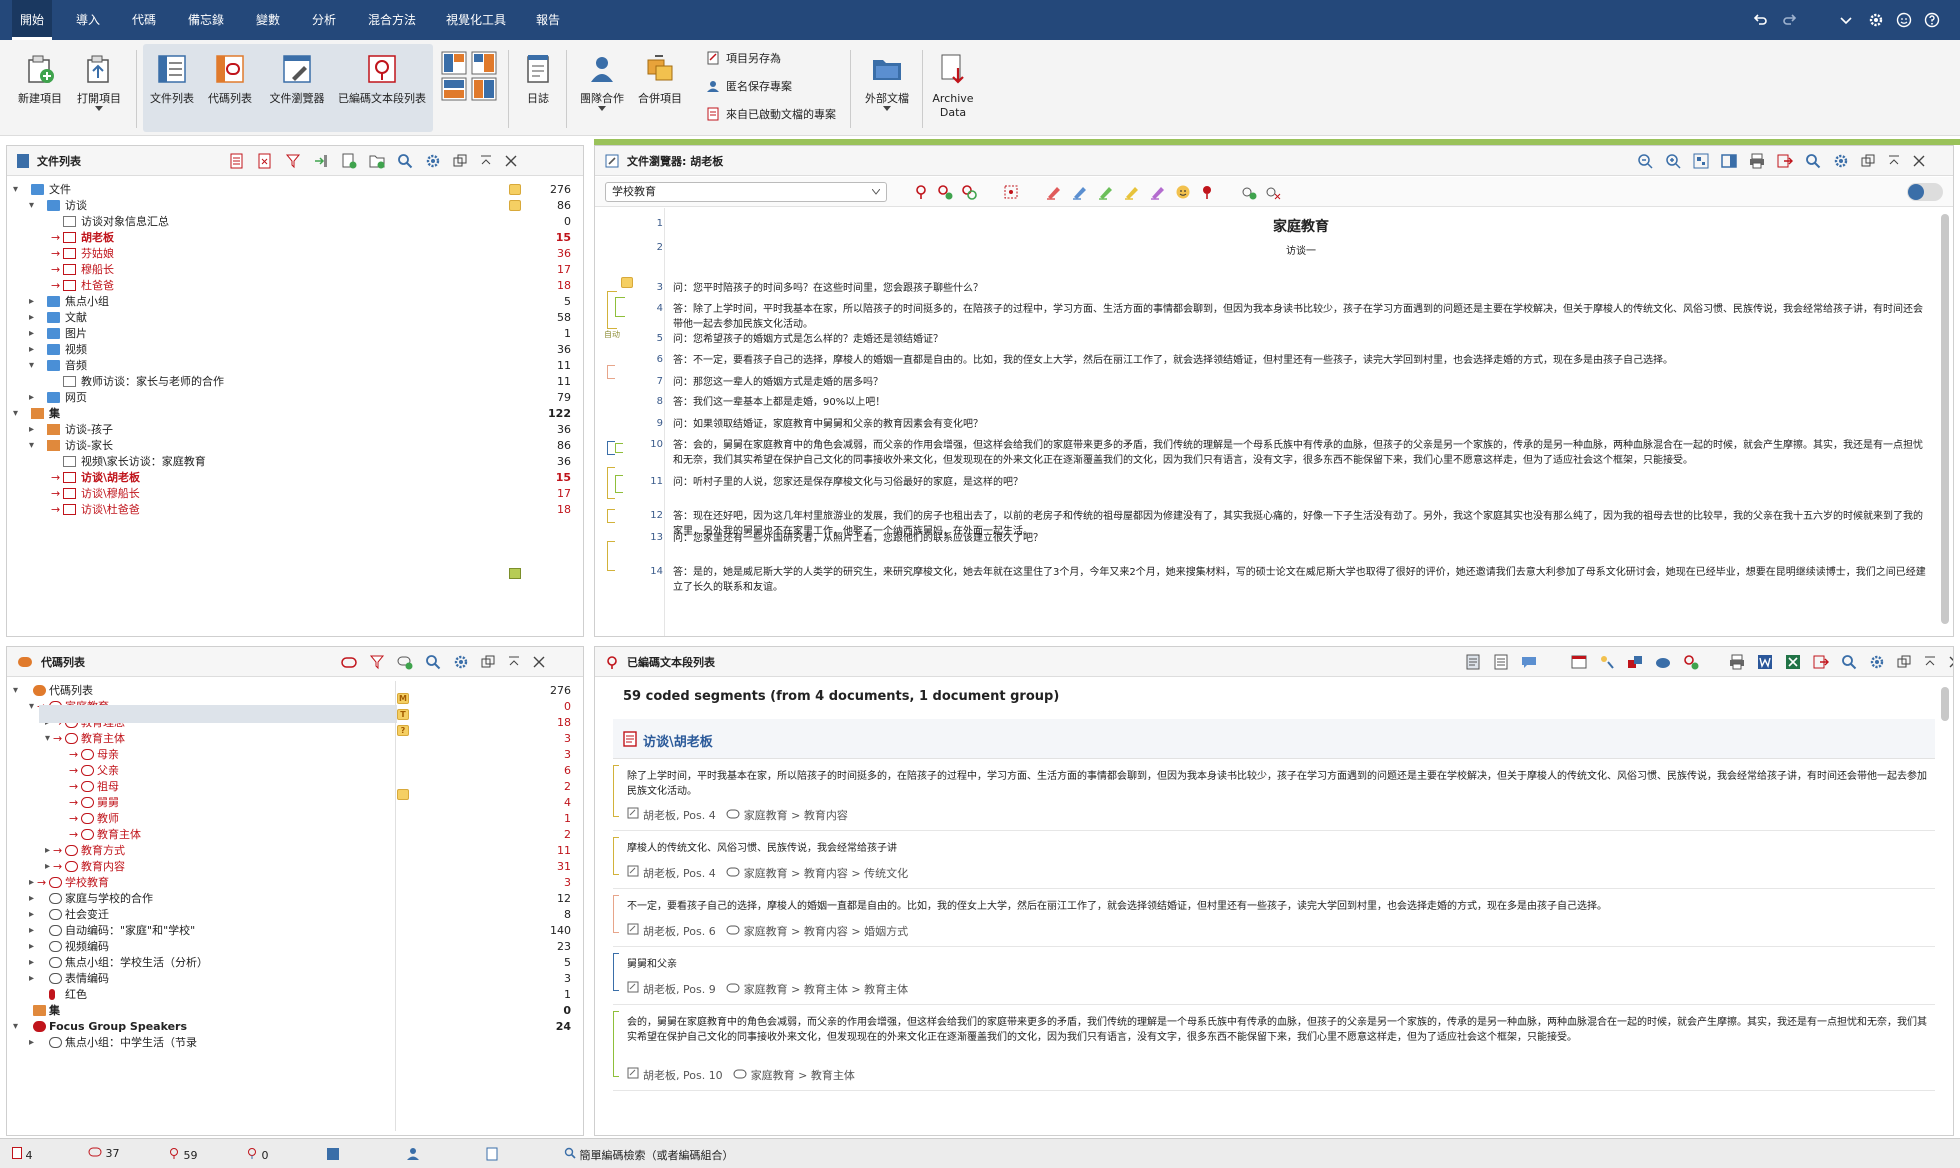 The width and height of the screenshot is (1960, 1168). What do you see at coordinates (1925, 192) in the screenshot?
I see `edit-mode-toggle` at bounding box center [1925, 192].